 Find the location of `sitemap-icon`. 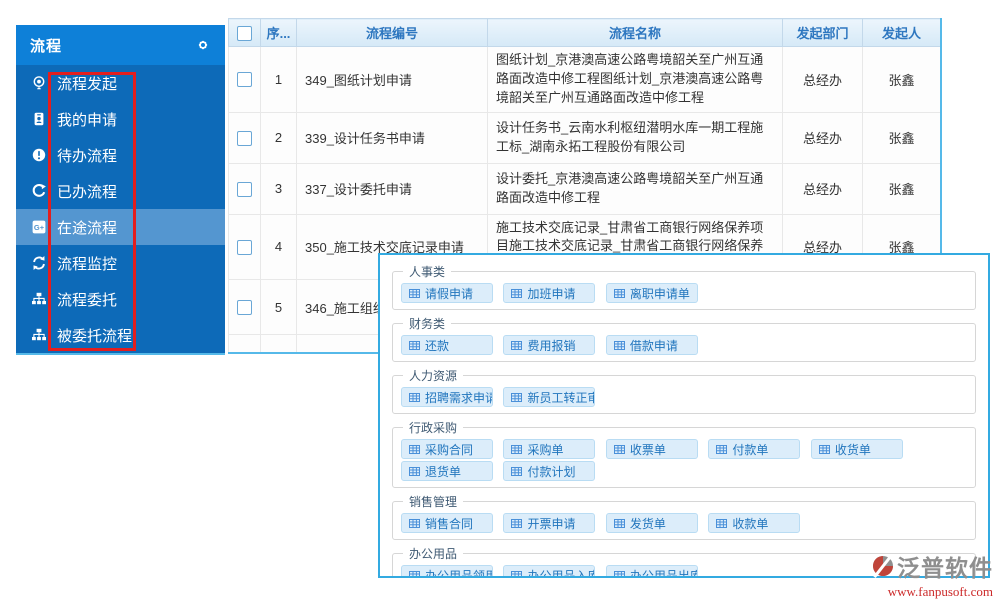

sitemap-icon is located at coordinates (38, 299).